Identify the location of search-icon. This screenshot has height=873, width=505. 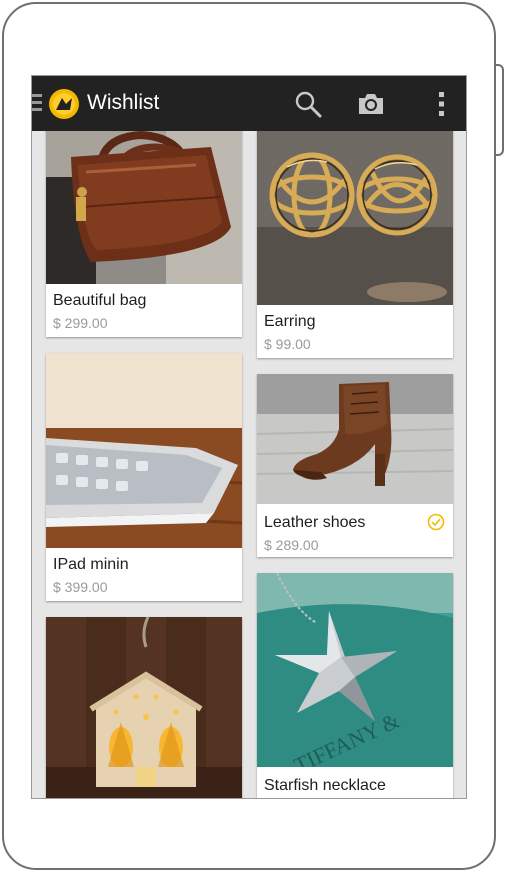
(308, 104).